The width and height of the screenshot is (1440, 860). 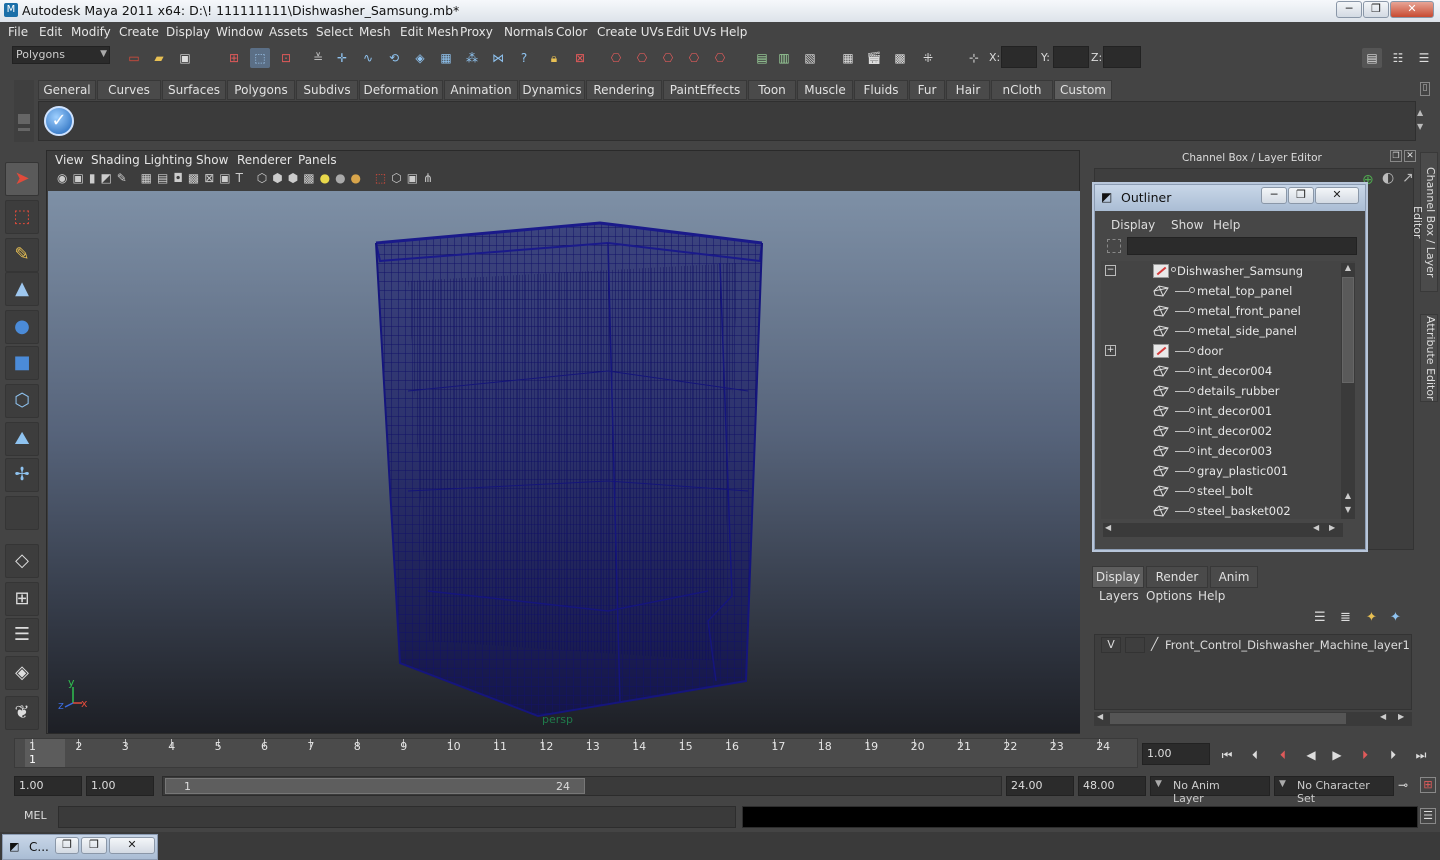 What do you see at coordinates (318, 58) in the screenshot?
I see `filter-icon: ≚` at bounding box center [318, 58].